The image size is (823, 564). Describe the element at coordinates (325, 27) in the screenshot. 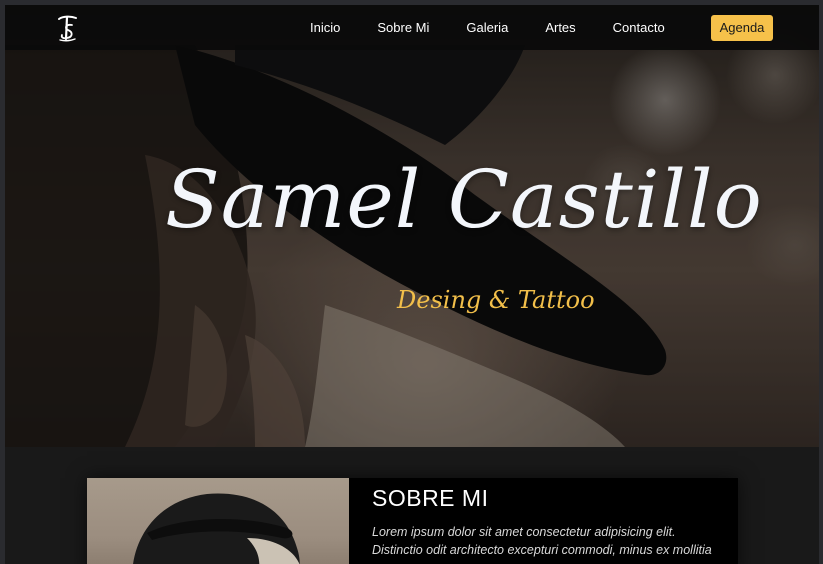

I see `nav-link-inicio: Inicio` at that location.